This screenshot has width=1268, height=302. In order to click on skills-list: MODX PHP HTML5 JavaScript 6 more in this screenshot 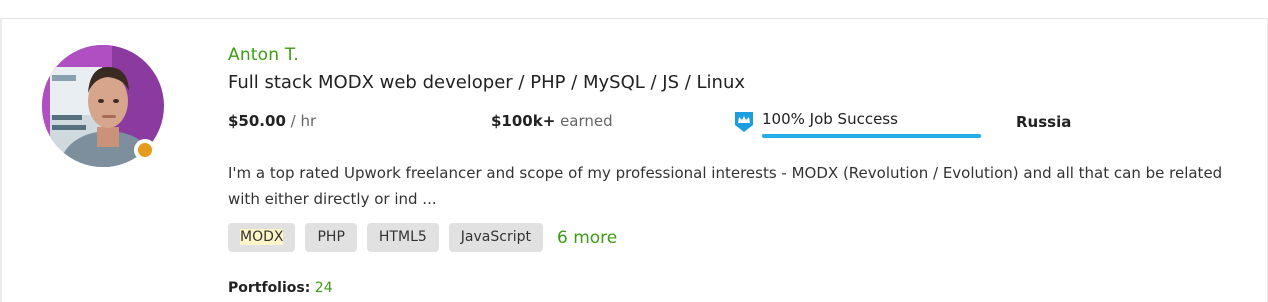, I will do `click(422, 238)`.